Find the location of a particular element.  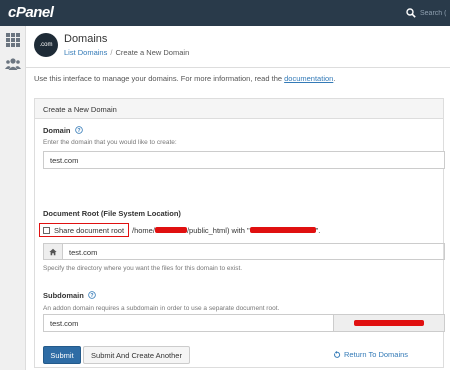

breadcrumb-current: Create a New Domain is located at coordinates (152, 52).